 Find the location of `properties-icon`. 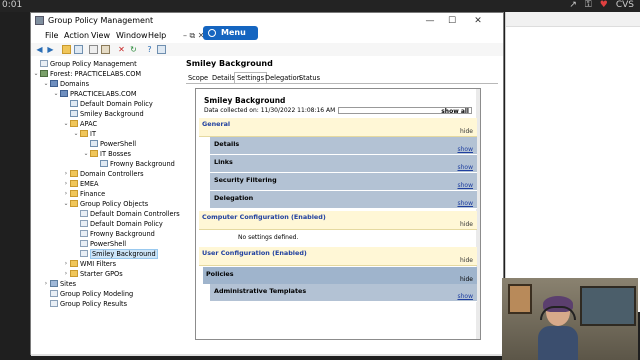

properties-icon is located at coordinates (161, 49).